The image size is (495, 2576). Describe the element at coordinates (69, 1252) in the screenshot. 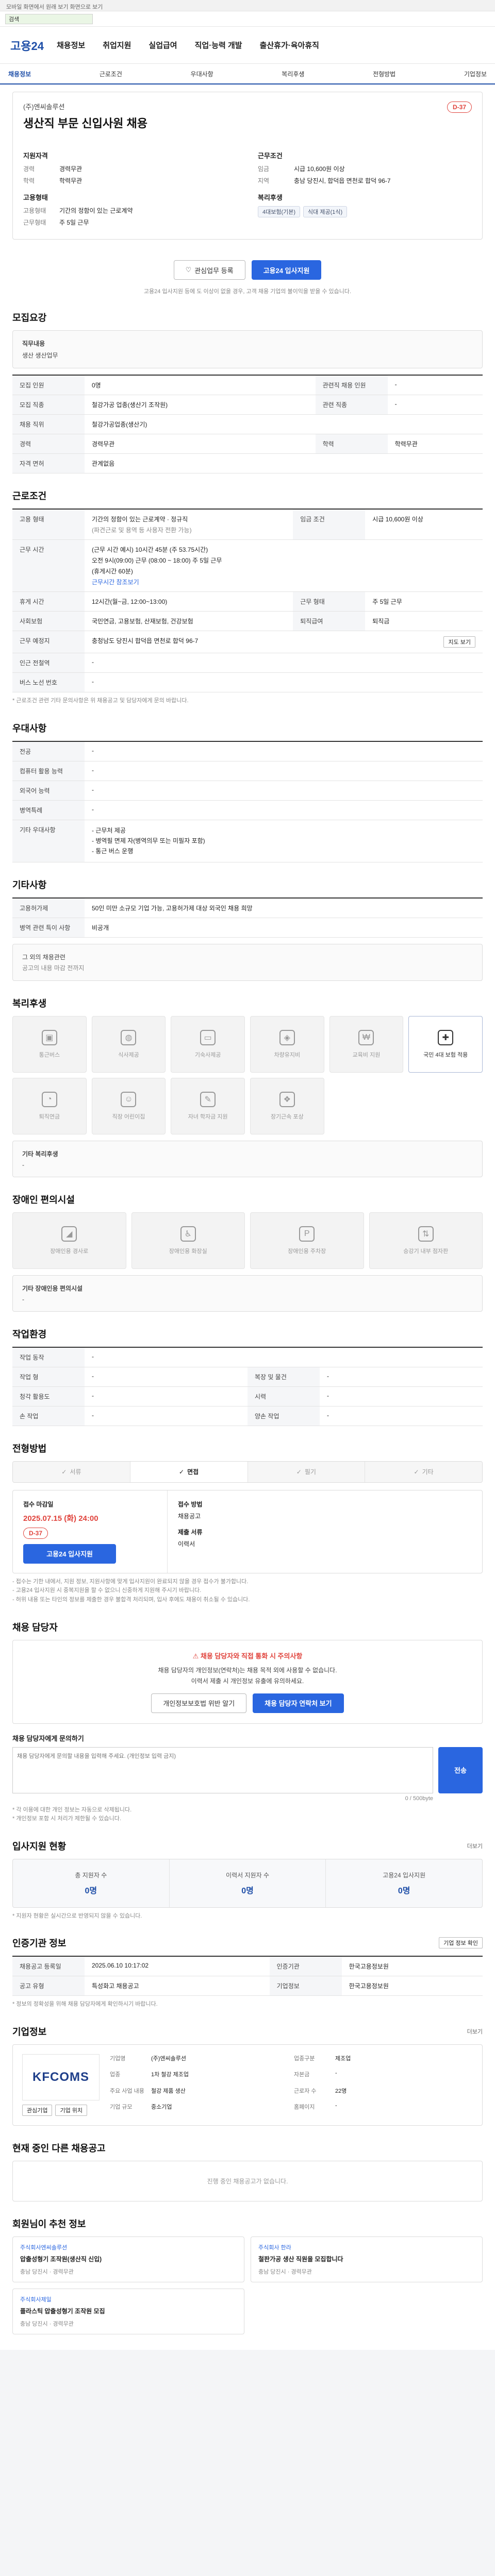

I see `disability-item-label: 장애인용 경사로` at that location.